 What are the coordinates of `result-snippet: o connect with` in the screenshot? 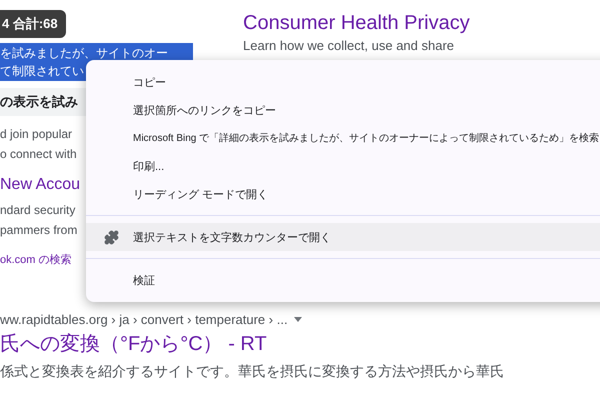 It's located at (38, 154).